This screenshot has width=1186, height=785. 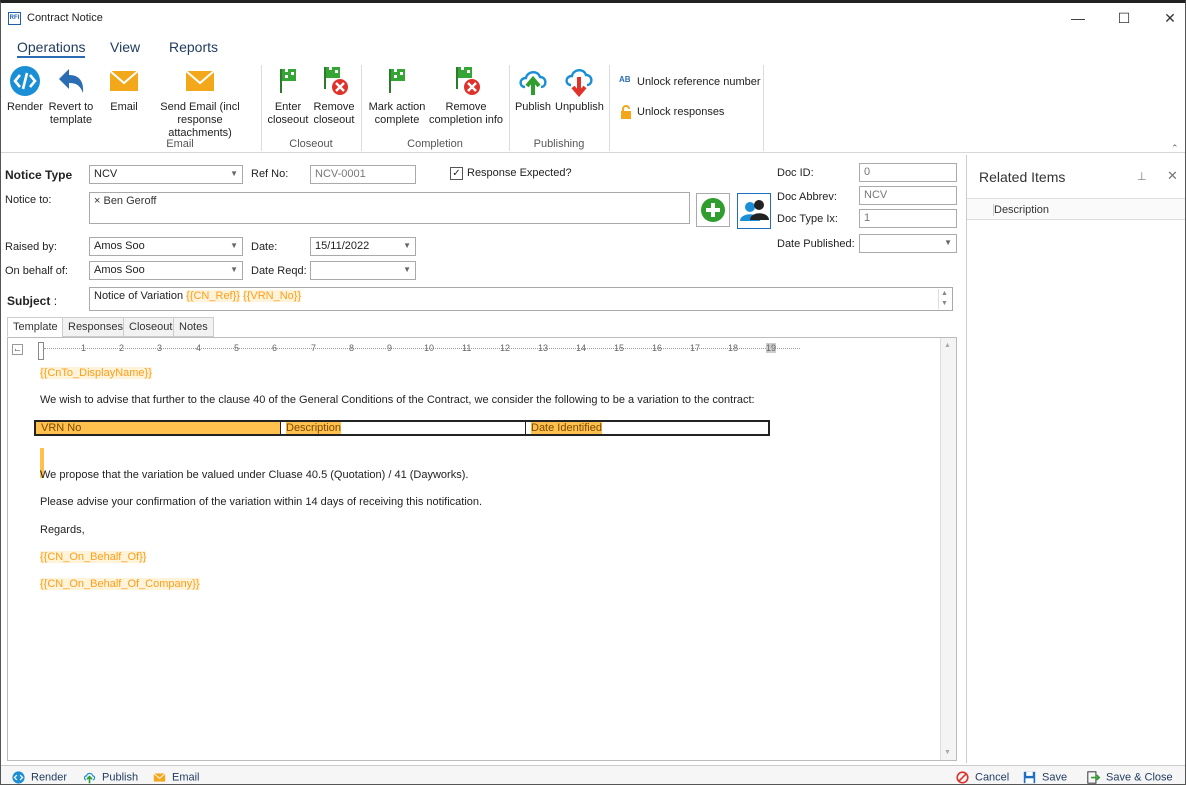 What do you see at coordinates (199, 348) in the screenshot?
I see `ruler-number: 4` at bounding box center [199, 348].